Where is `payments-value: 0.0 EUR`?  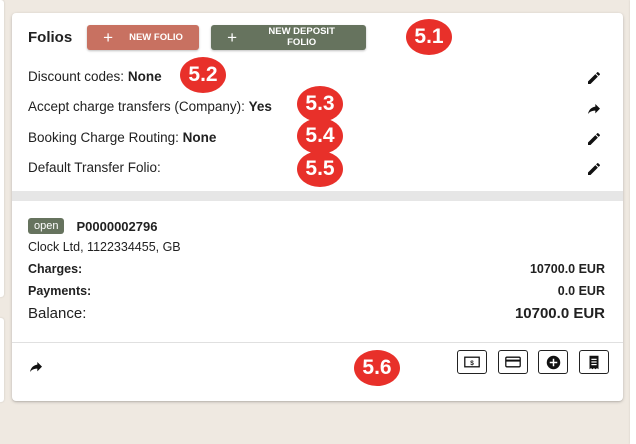 payments-value: 0.0 EUR is located at coordinates (581, 291).